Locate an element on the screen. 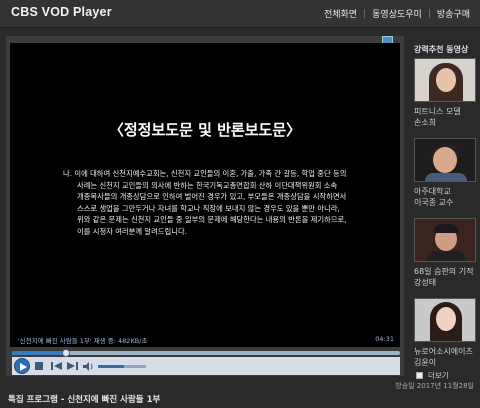  fullscreen-link: 전체화면 is located at coordinates (340, 13).